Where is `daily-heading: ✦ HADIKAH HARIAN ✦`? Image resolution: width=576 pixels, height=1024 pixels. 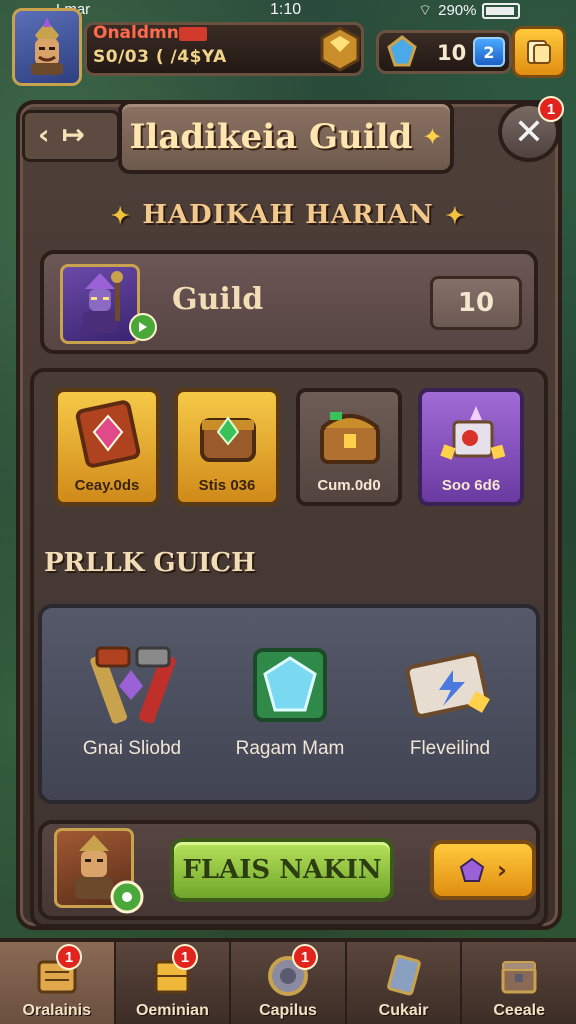 daily-heading: ✦ HADIKAH HARIAN ✦ is located at coordinates (288, 215).